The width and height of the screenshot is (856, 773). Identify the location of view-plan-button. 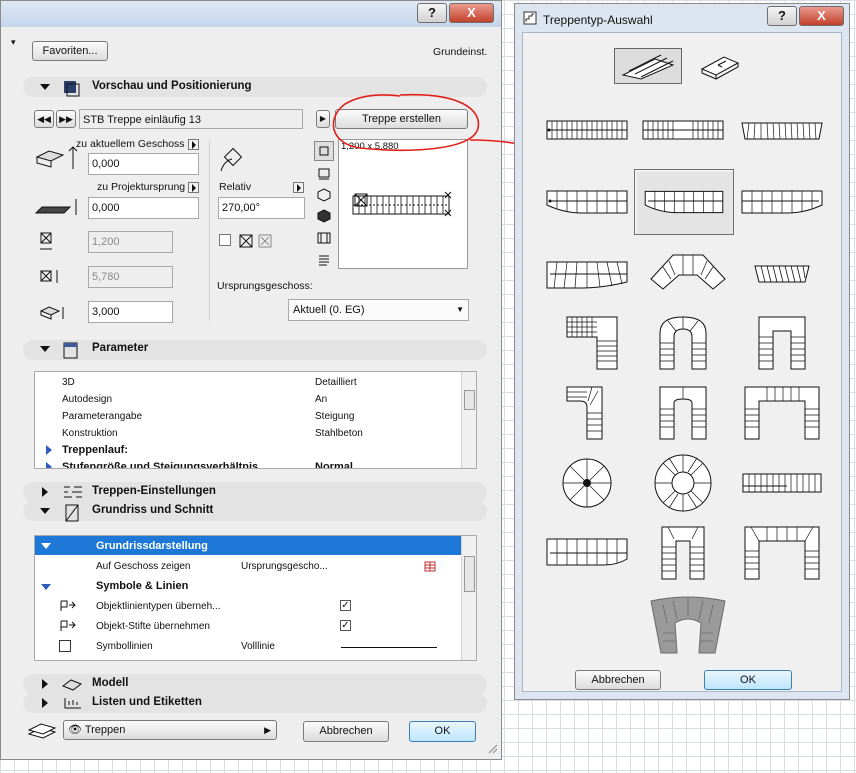
(324, 151).